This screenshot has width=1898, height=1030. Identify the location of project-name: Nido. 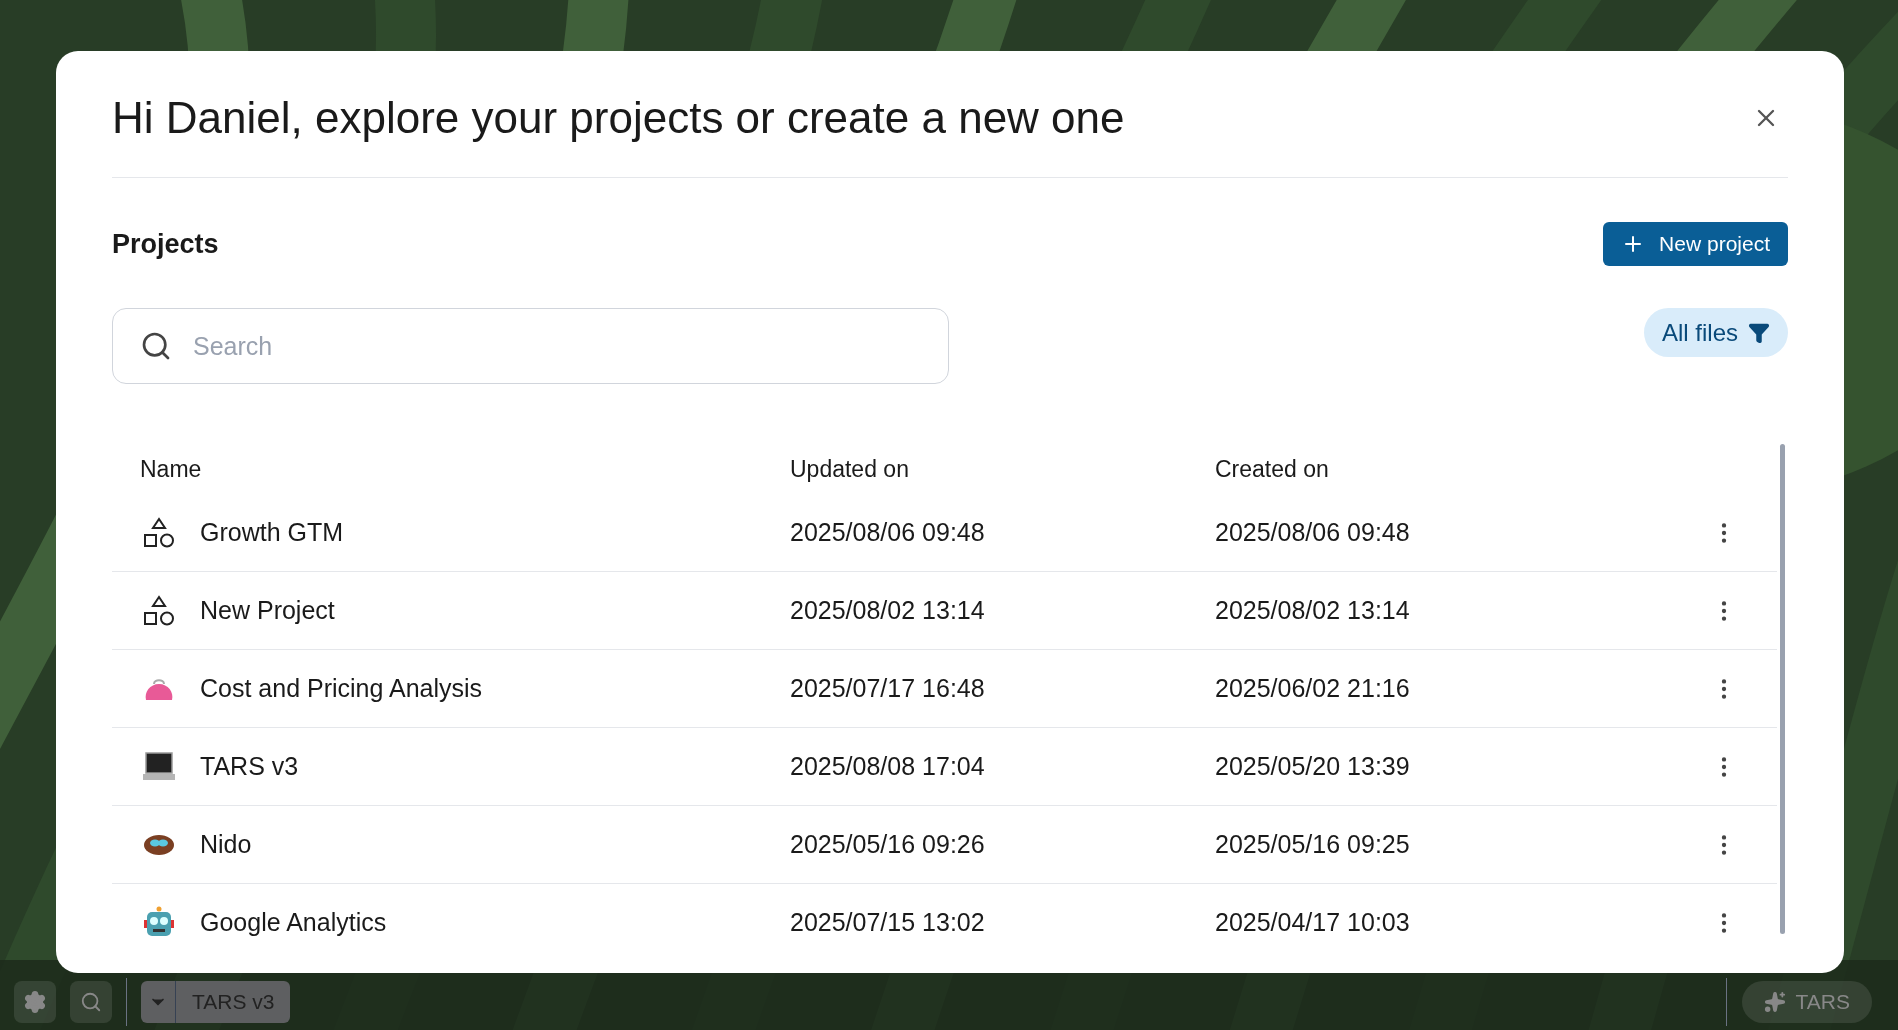
(226, 844).